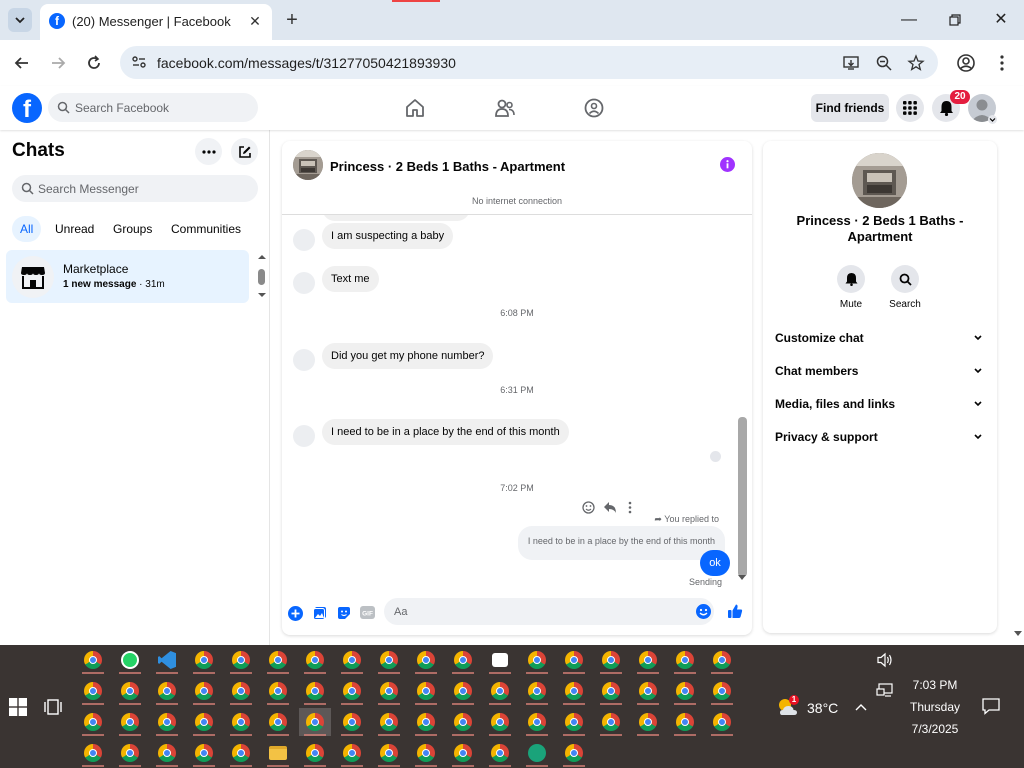  Describe the element at coordinates (415, 108) in the screenshot. I see `home-icon` at that location.